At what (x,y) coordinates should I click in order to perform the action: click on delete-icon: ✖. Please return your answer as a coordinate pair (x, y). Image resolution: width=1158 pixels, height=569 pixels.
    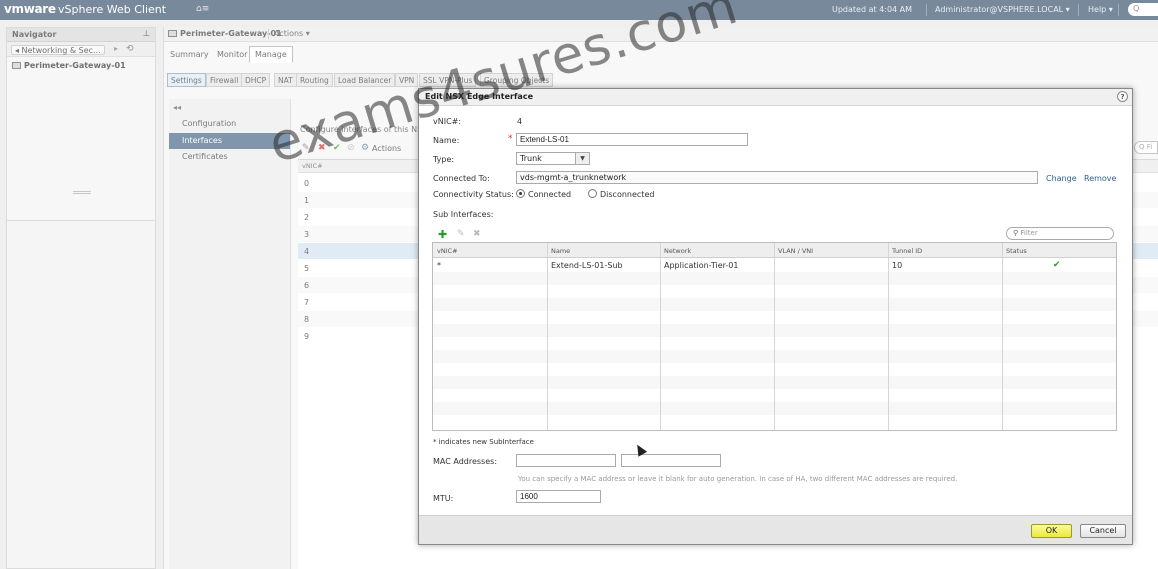
    Looking at the image, I should click on (477, 234).